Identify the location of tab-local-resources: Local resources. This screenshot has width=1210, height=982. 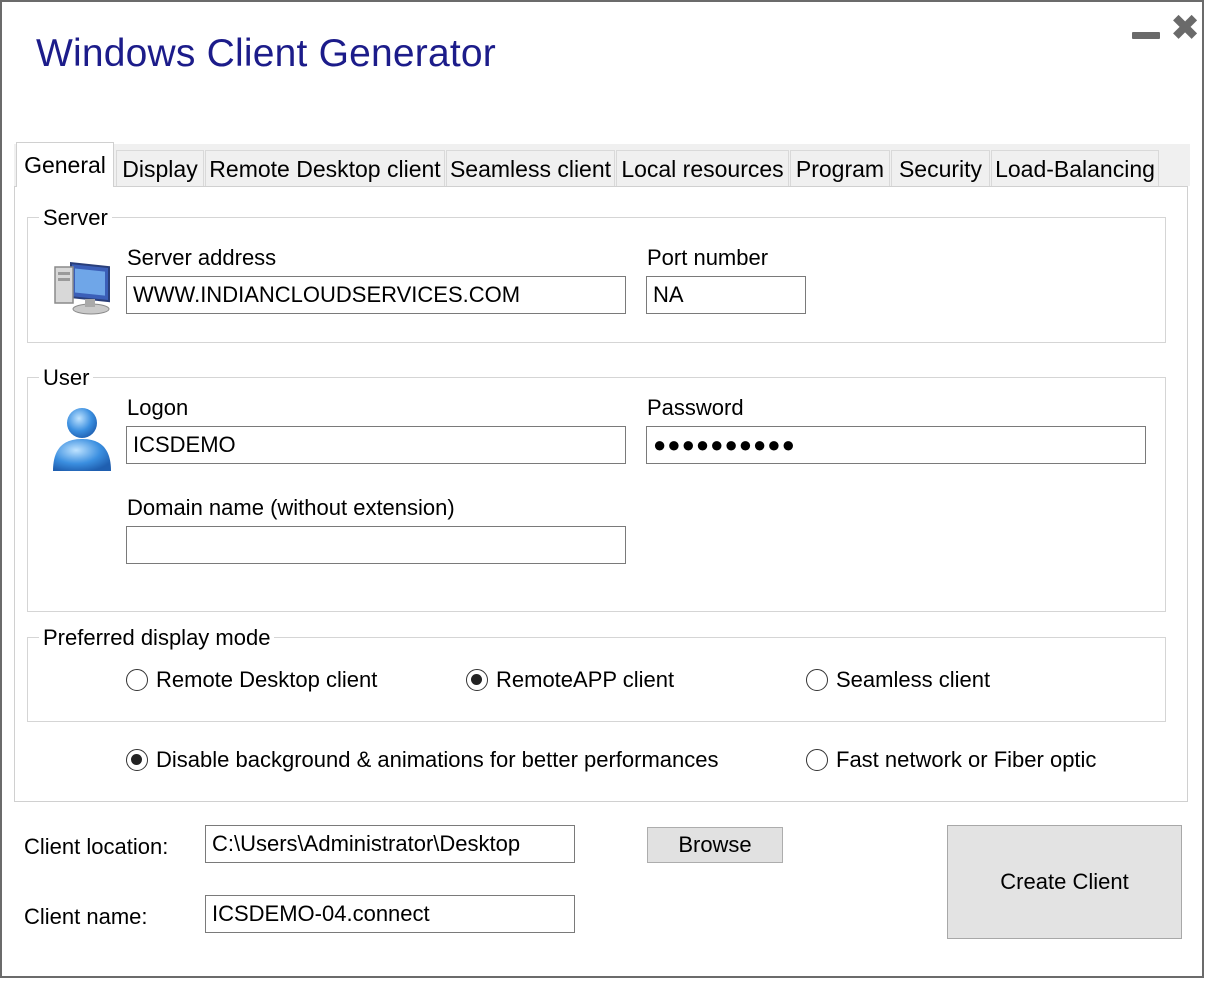
(702, 168).